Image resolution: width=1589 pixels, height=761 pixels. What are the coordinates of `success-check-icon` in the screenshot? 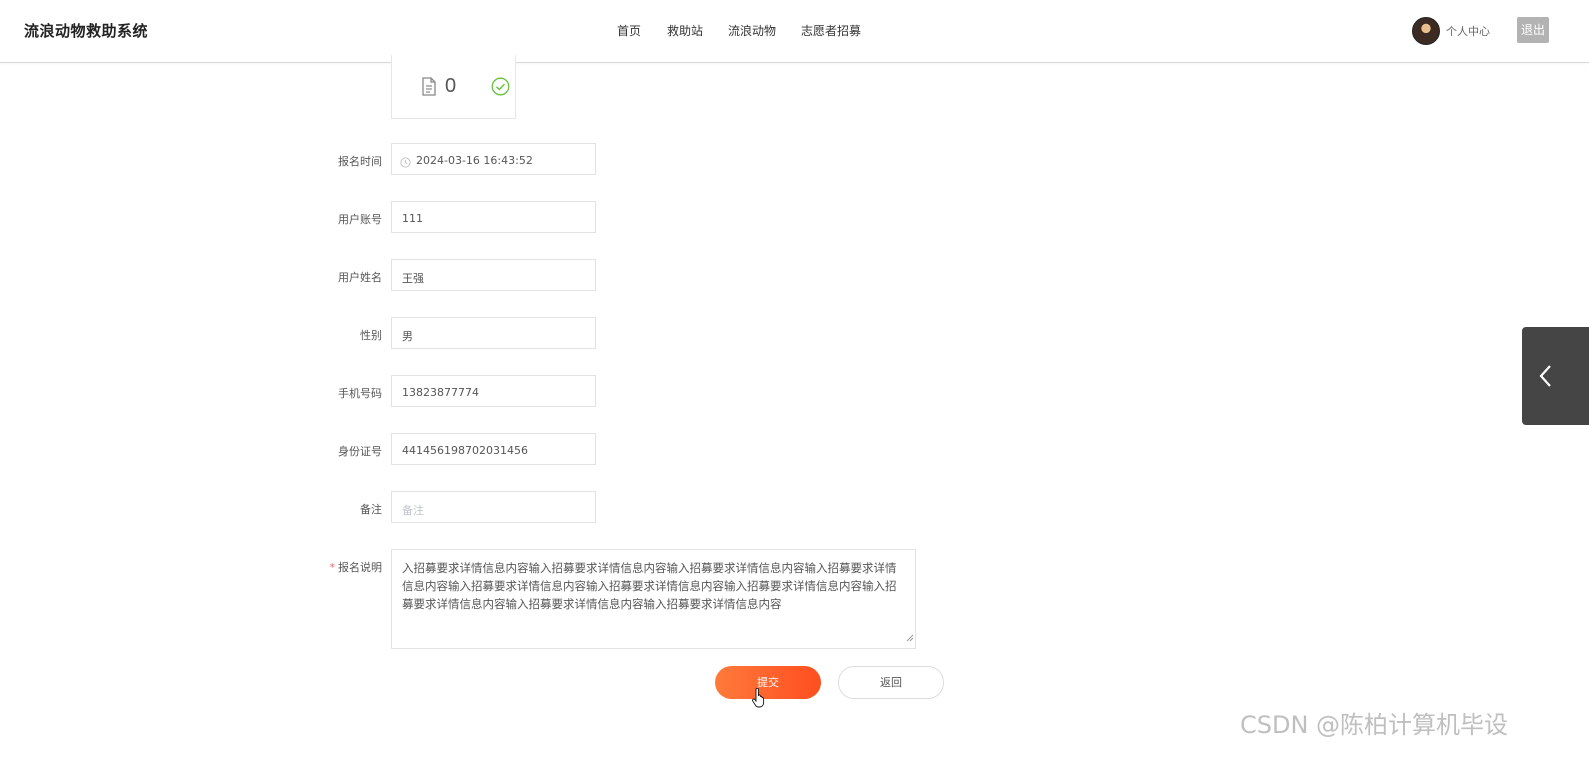 It's located at (500, 89).